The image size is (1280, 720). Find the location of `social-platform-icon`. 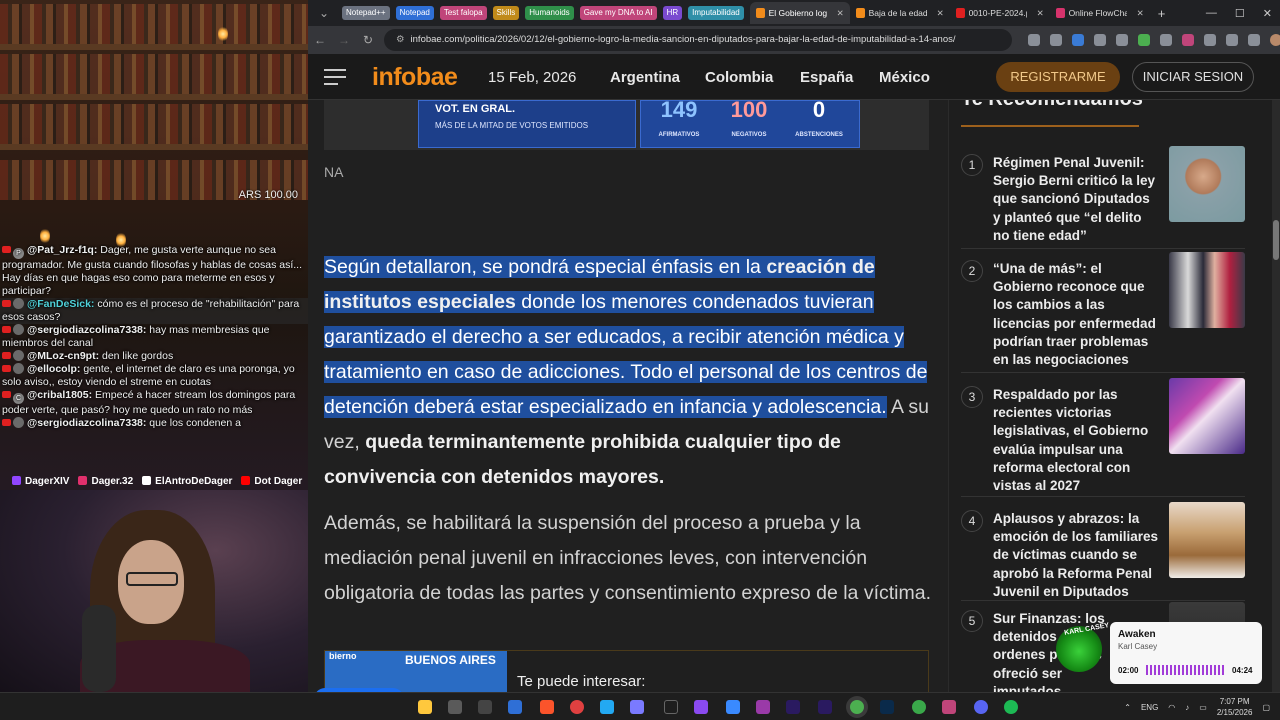

social-platform-icon is located at coordinates (147, 480).